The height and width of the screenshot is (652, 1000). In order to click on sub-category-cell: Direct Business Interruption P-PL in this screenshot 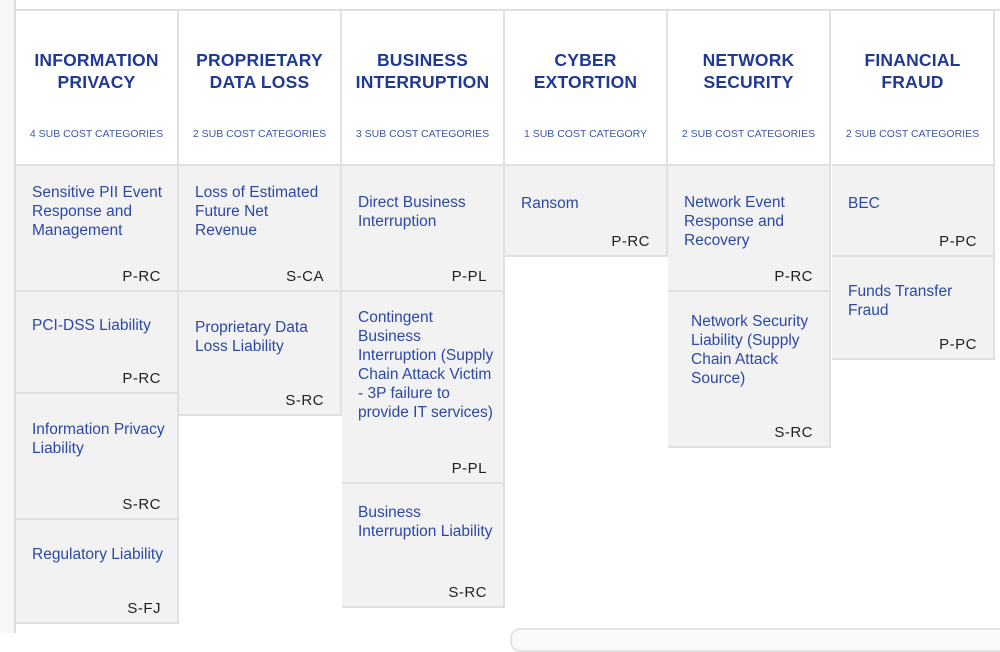, I will do `click(423, 229)`.